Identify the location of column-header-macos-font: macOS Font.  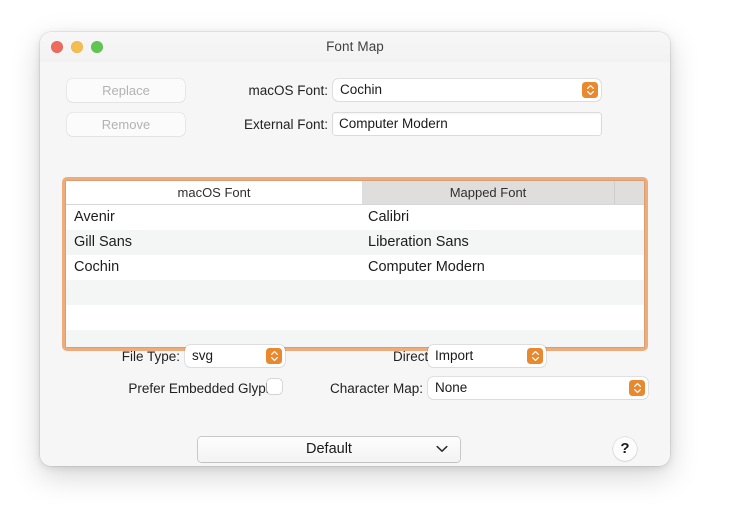
(214, 192).